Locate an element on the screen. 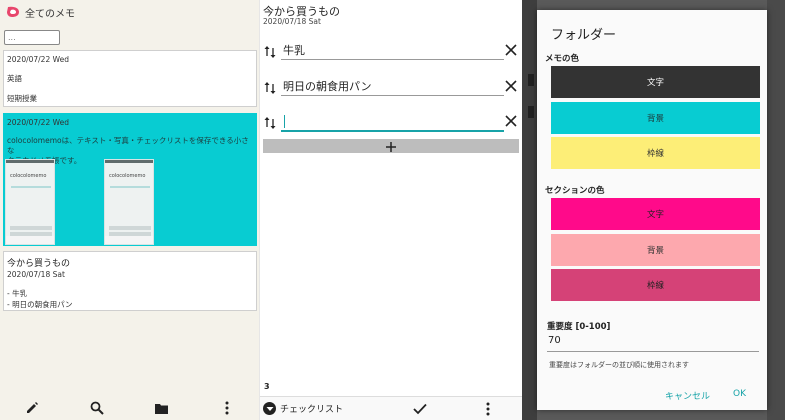  memo-border-color-button: 枠線 is located at coordinates (655, 153).